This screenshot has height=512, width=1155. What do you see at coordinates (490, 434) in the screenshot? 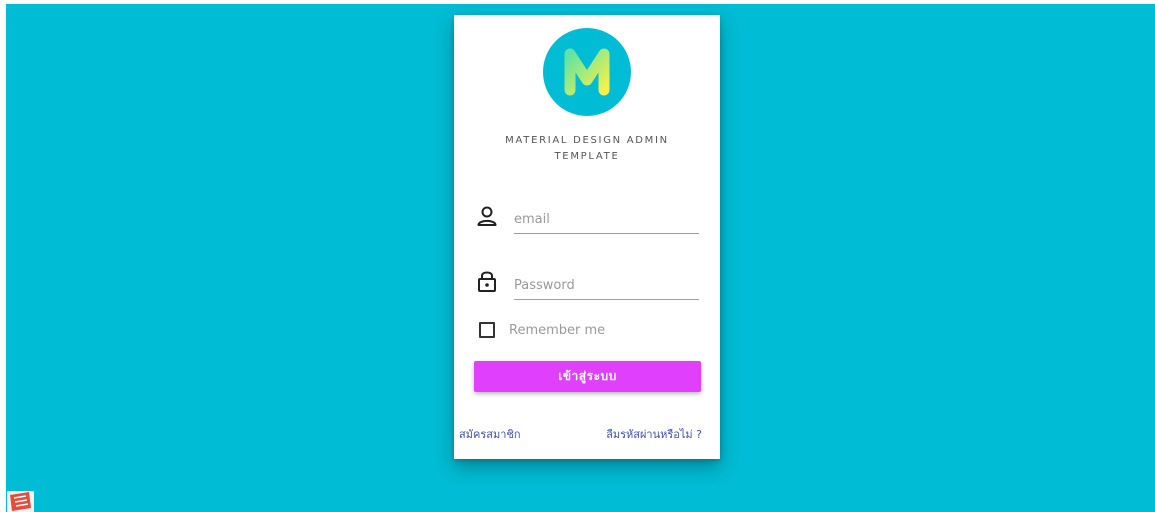
I see `register-link: สมัครสมาชิก` at bounding box center [490, 434].